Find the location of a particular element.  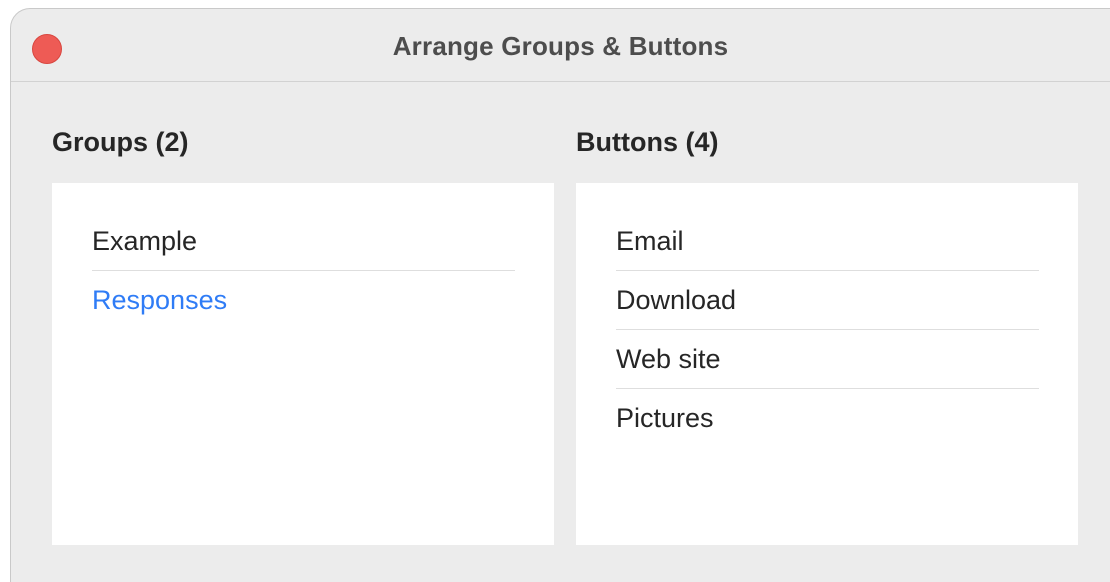

group-item-example: Example is located at coordinates (303, 241).